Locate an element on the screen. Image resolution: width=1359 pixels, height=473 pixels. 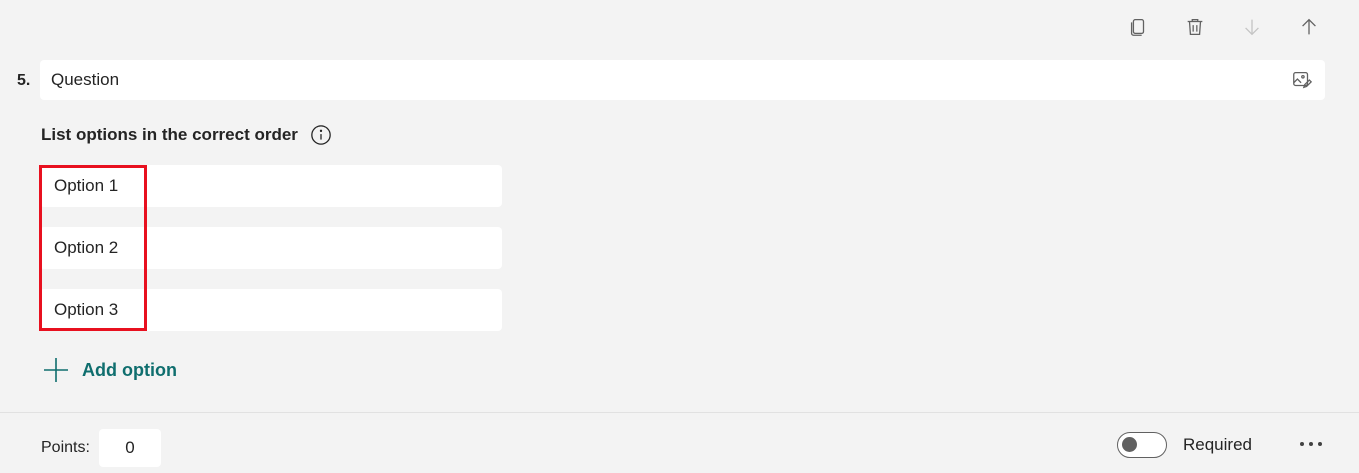
toggle-switch is located at coordinates (1142, 445).